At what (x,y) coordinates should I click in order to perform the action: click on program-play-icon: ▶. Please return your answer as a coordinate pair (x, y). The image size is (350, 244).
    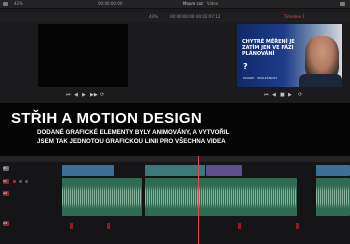
    Looking at the image, I should click on (290, 95).